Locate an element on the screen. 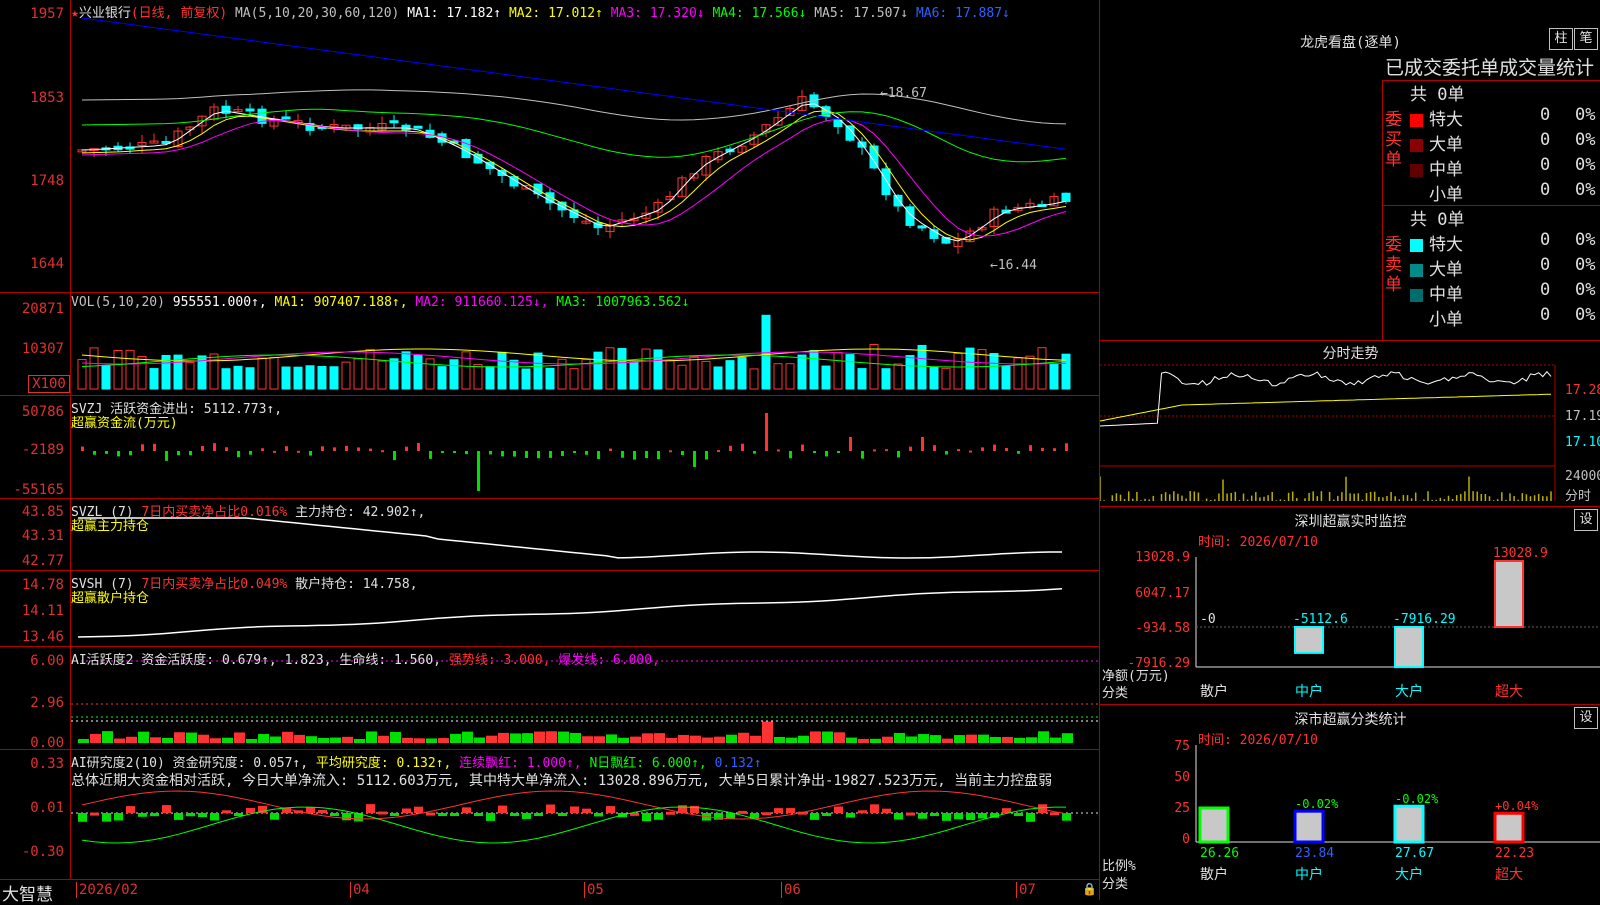 The height and width of the screenshot is (905, 1600). ai-activity-label-c: 爆发线: 6.000, is located at coordinates (609, 660).